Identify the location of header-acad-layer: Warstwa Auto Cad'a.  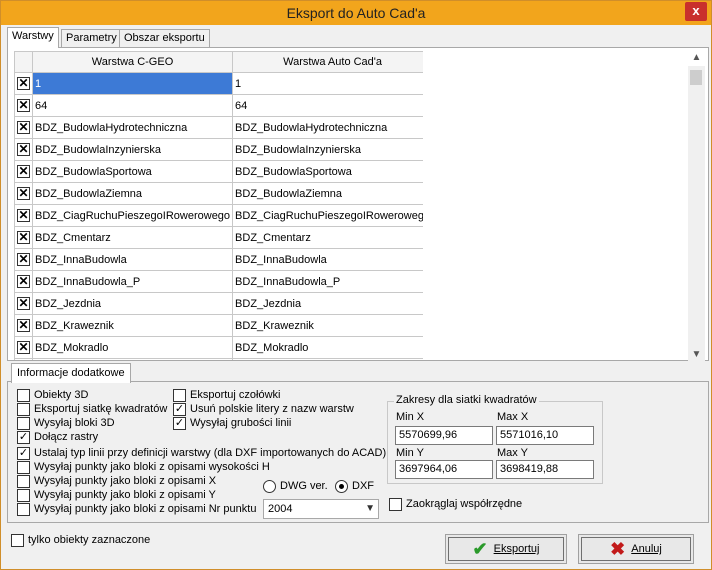
(327, 62).